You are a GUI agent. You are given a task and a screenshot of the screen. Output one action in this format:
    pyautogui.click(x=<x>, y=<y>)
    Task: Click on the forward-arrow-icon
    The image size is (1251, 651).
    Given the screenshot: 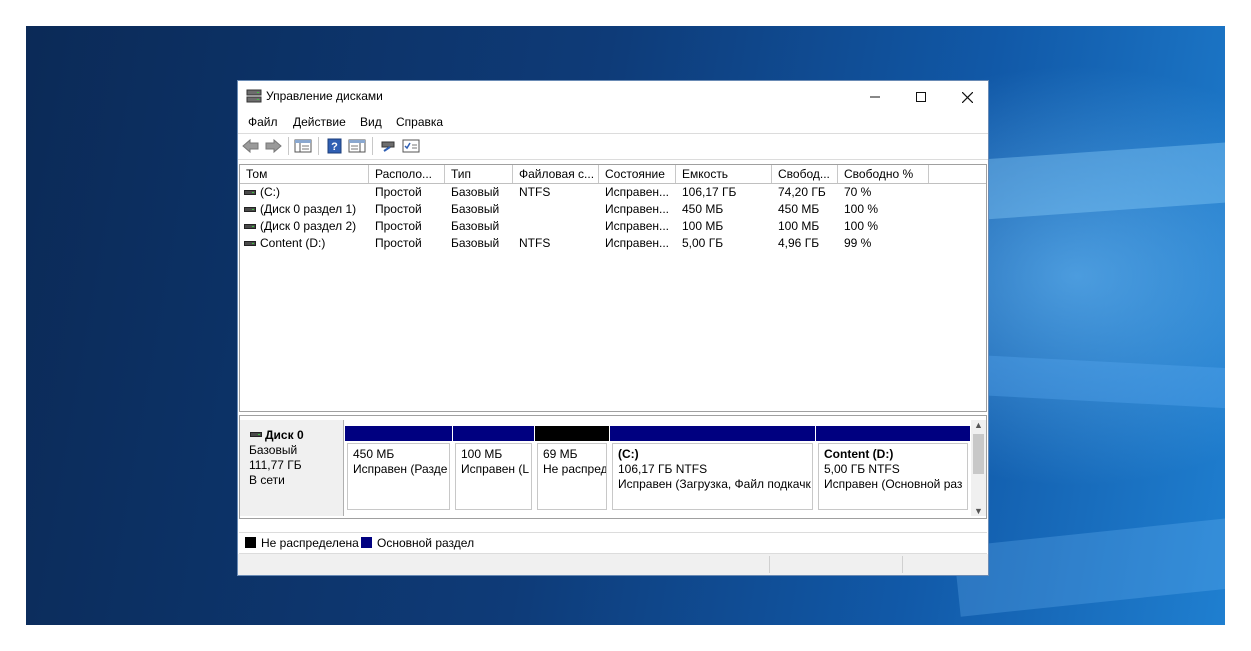 What is the action you would take?
    pyautogui.click(x=273, y=146)
    